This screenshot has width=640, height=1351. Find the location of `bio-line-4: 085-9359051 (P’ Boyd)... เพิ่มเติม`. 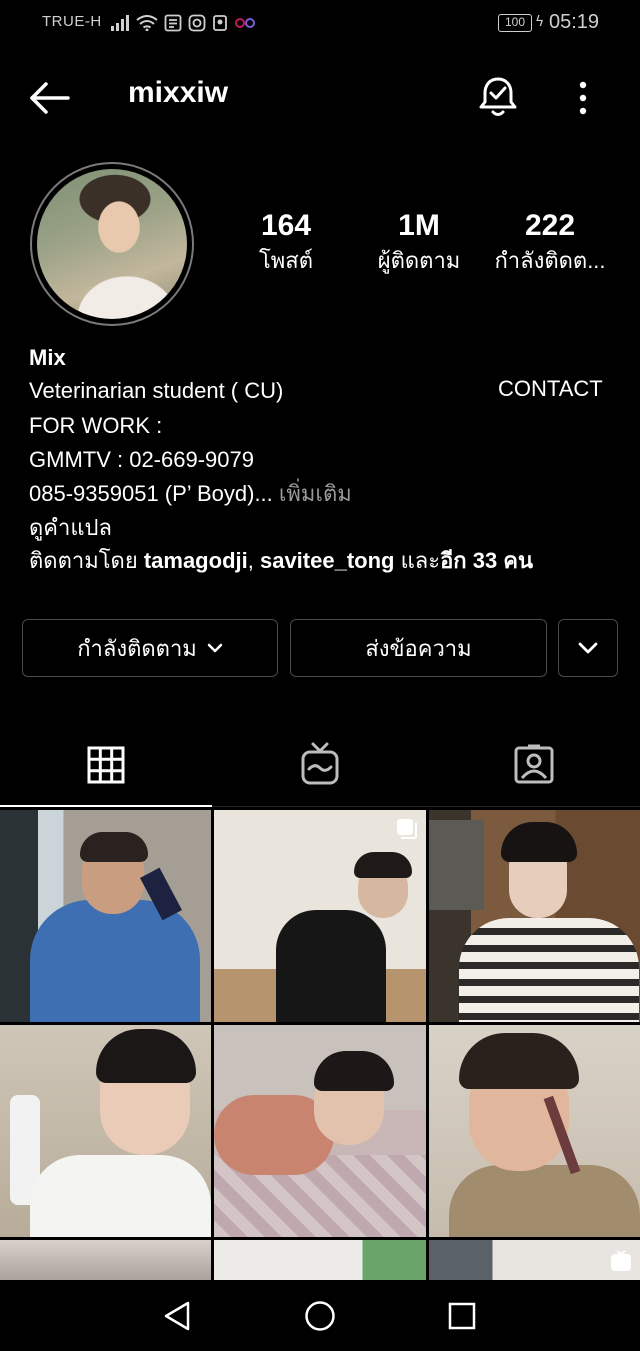

bio-line-4: 085-9359051 (P’ Boyd)... เพิ่มเติม is located at coordinates (190, 494).